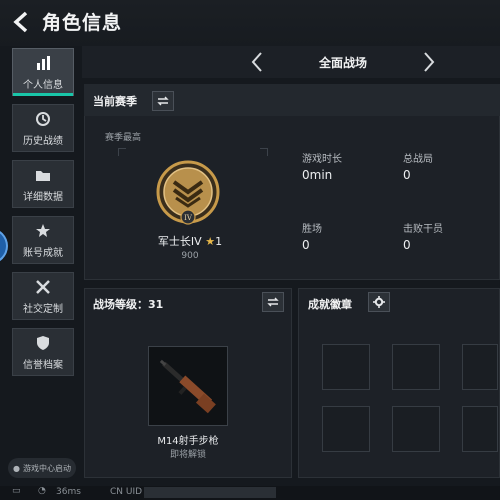 This screenshot has width=500, height=500. I want to click on achievement-icon, so click(43, 231).